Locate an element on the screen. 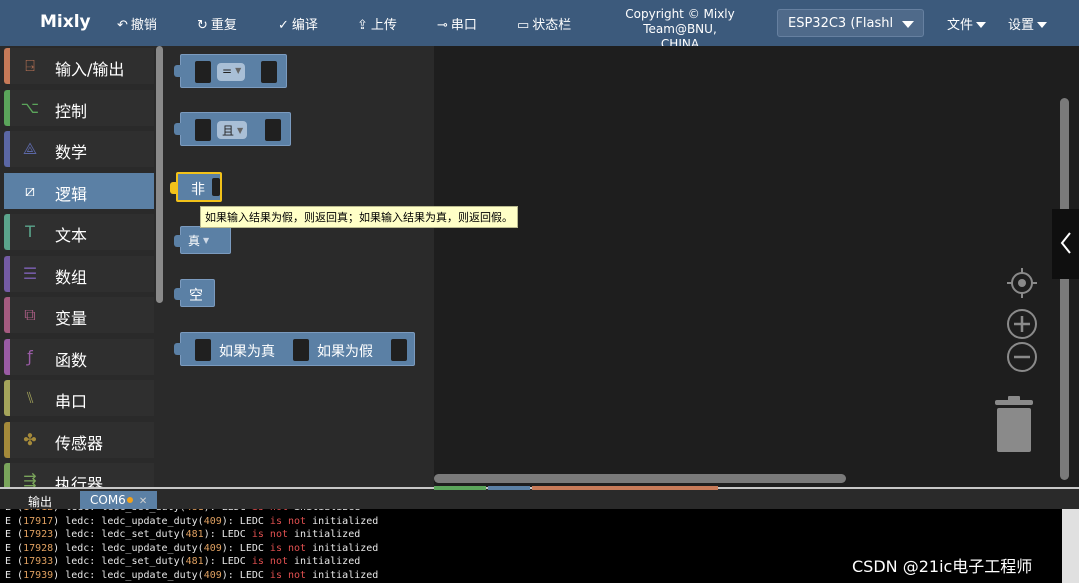 This screenshot has height=583, width=1079. undo-button: ↶ 撤销 is located at coordinates (137, 23).